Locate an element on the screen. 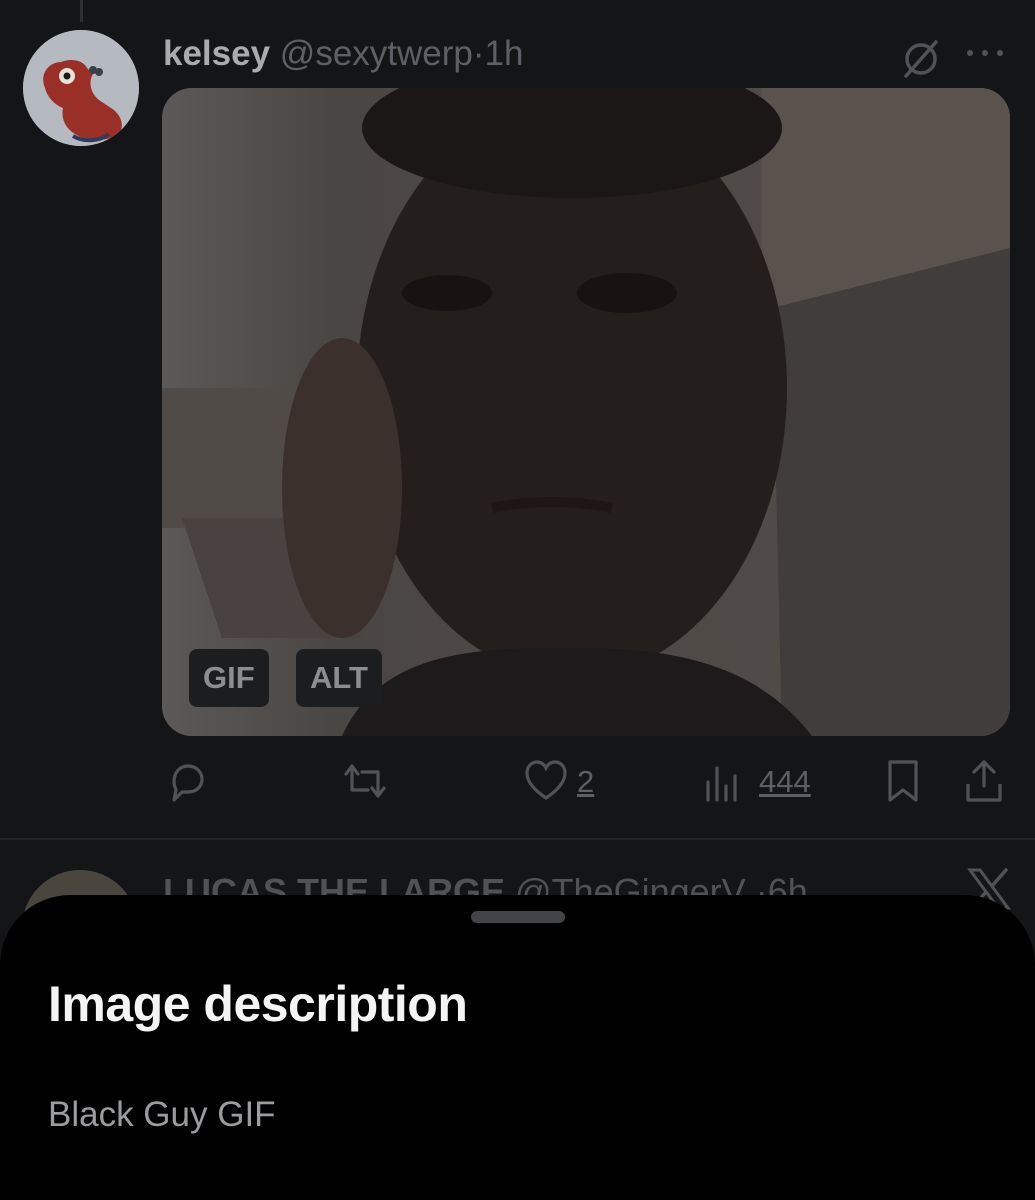  like-count: 2 is located at coordinates (585, 782).